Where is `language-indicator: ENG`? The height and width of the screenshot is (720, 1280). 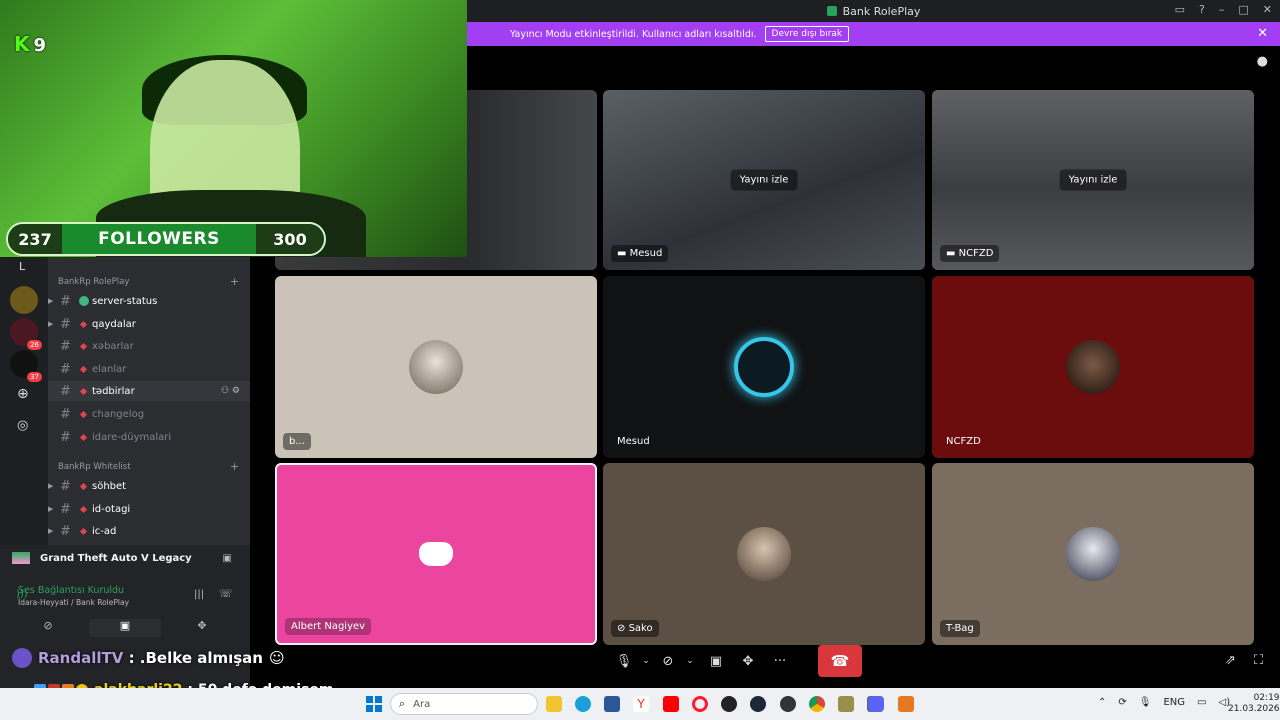 language-indicator: ENG is located at coordinates (1174, 702).